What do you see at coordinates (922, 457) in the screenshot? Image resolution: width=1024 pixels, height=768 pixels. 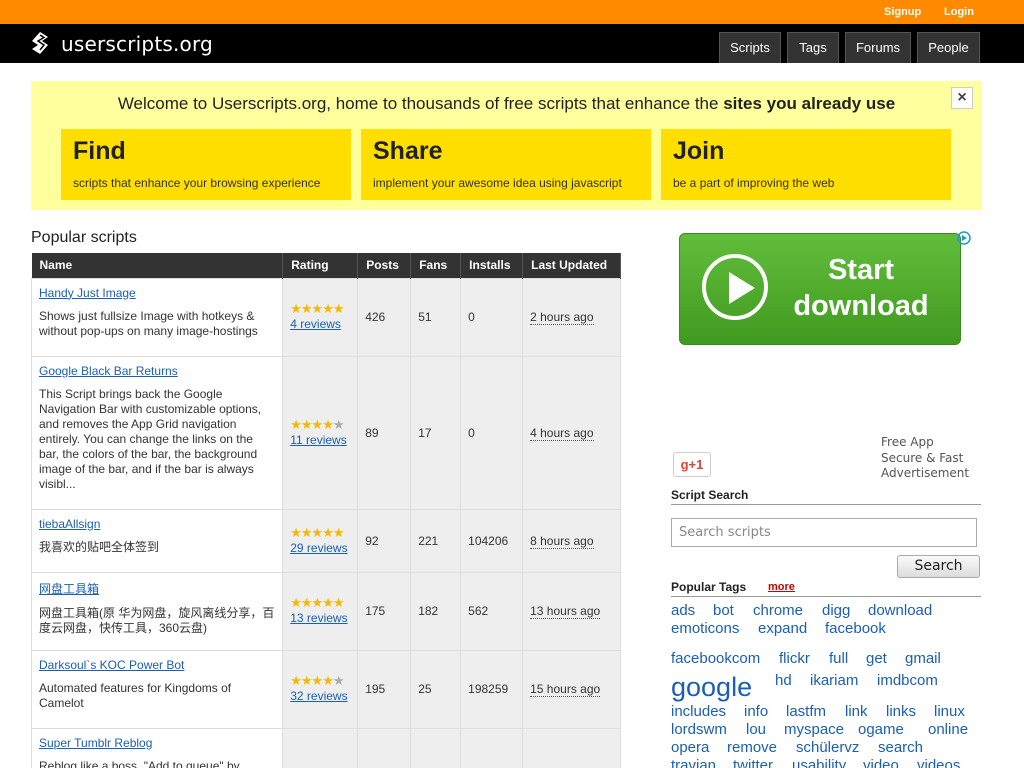 I see `ad-side-line: Secure & Fast` at bounding box center [922, 457].